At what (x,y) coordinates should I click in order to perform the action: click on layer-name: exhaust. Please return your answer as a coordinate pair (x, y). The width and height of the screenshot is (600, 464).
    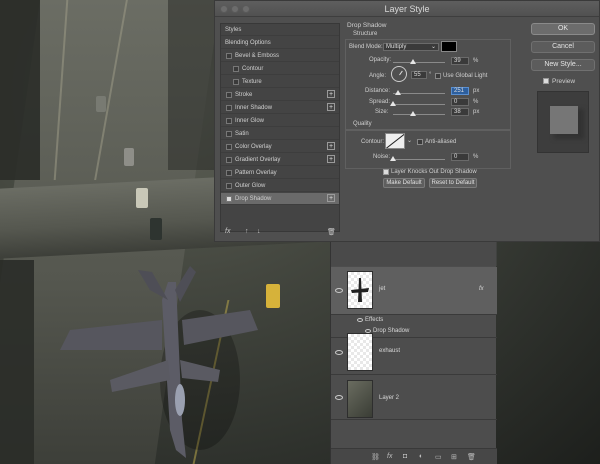
    Looking at the image, I should click on (390, 351).